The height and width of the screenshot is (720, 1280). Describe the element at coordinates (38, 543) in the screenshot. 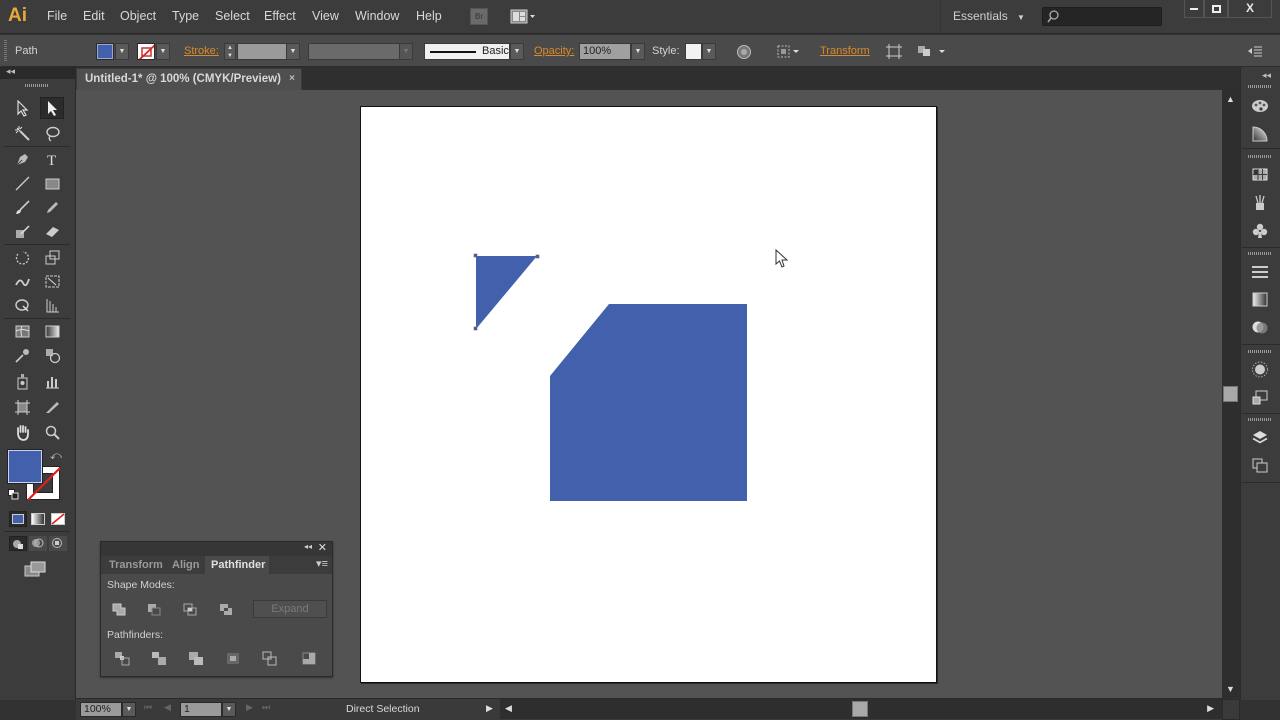

I see `draw-behind-button` at that location.